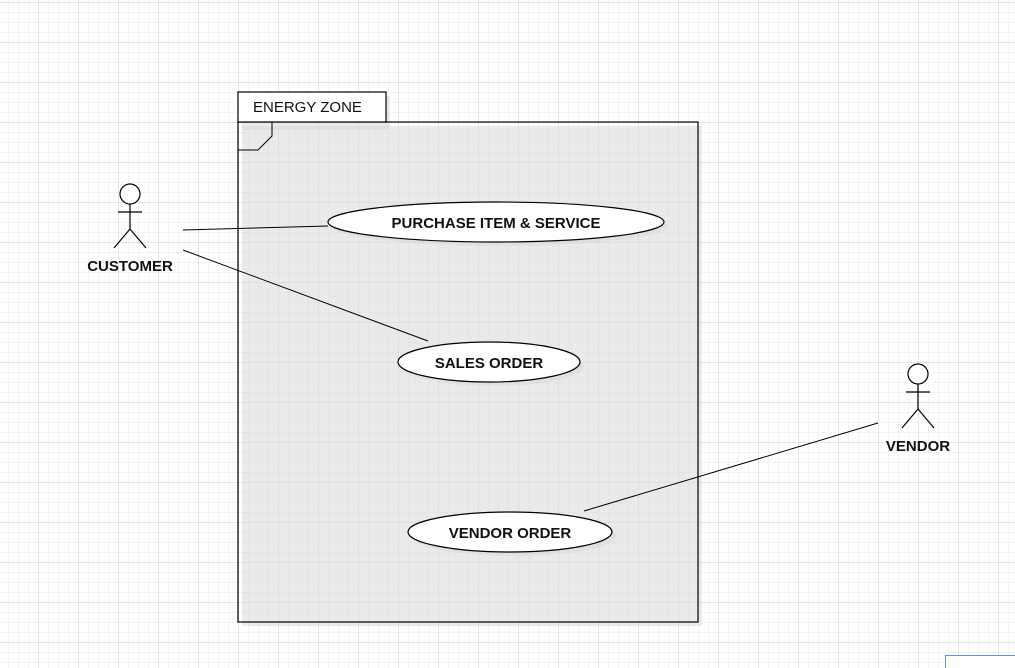 The height and width of the screenshot is (668, 1015). I want to click on actor-vendor-label: VENDOR, so click(918, 446).